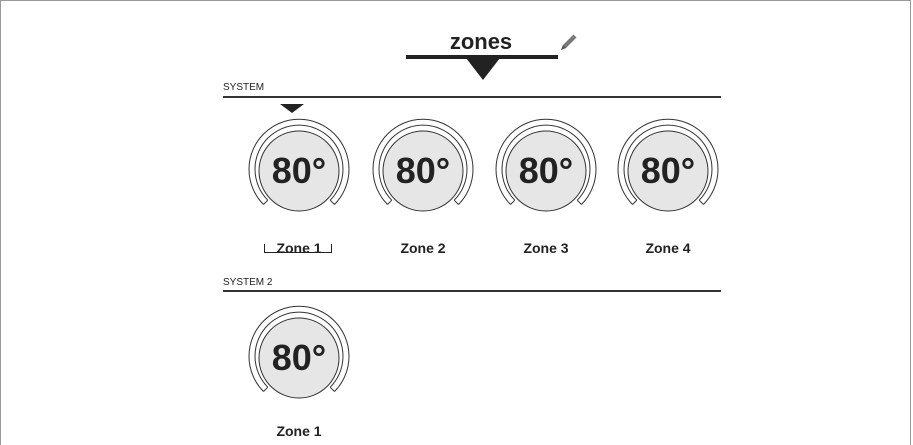 The image size is (913, 445). I want to click on system-2-zone-dial-1: 80° Zone 1, so click(299, 371).